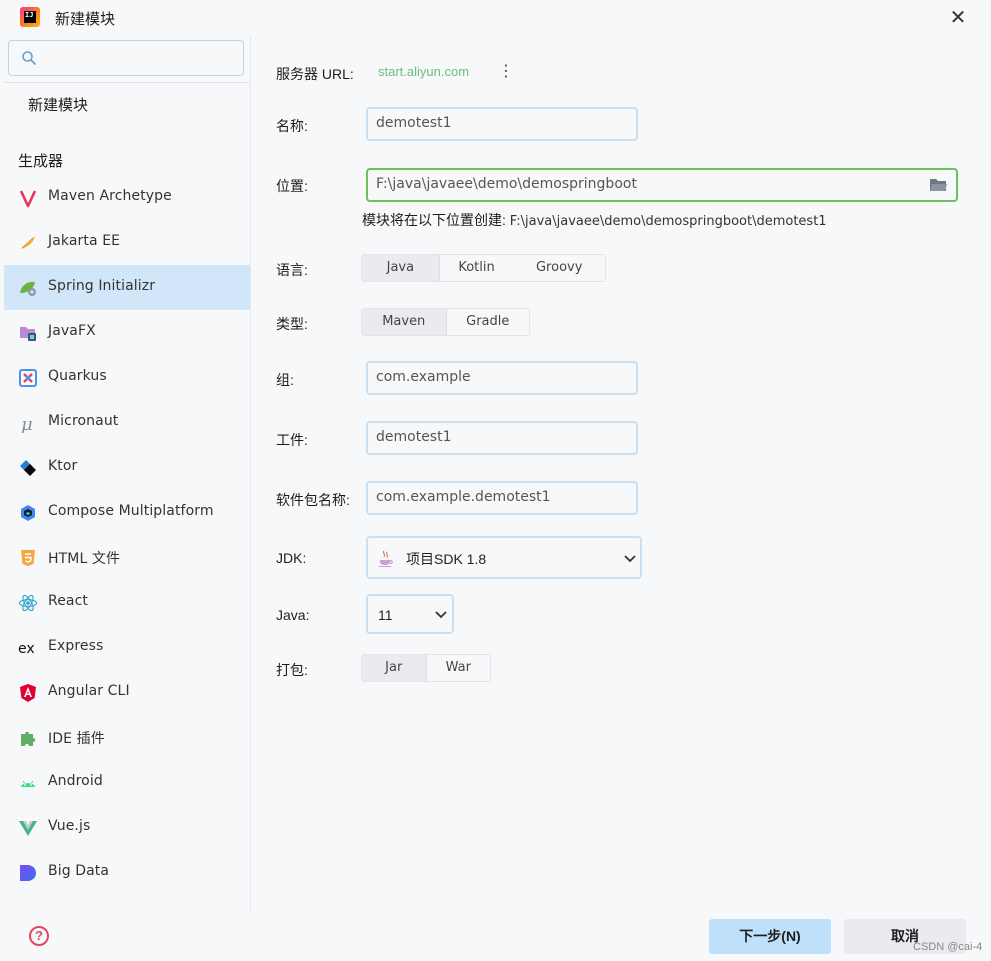  Describe the element at coordinates (127, 377) in the screenshot. I see `sidebar-item-quarkus: Quarkus` at that location.